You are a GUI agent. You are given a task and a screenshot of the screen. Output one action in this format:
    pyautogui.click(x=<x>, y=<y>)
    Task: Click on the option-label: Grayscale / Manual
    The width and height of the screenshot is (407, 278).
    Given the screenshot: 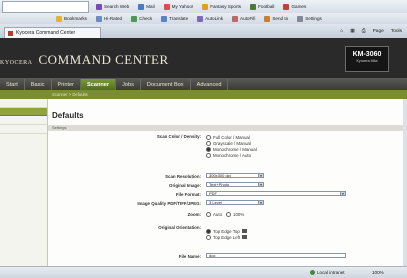 What is the action you would take?
    pyautogui.click(x=232, y=143)
    